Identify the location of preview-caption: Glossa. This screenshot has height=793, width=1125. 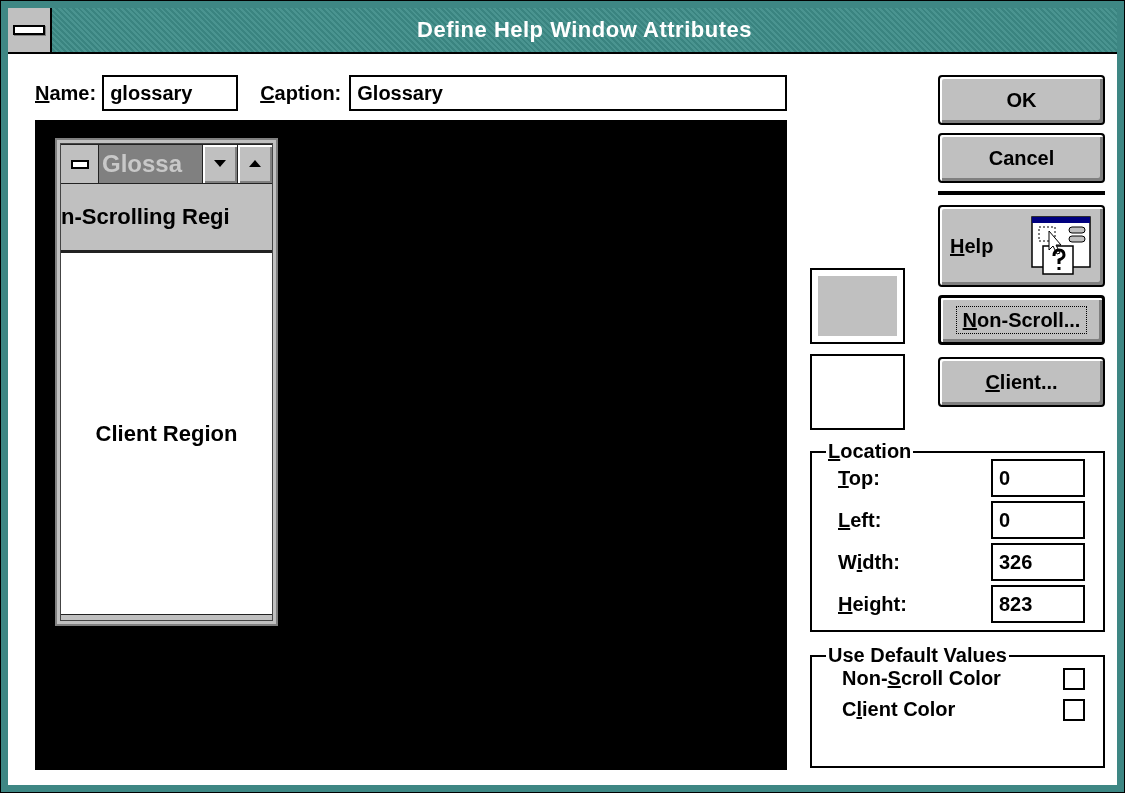
(150, 164).